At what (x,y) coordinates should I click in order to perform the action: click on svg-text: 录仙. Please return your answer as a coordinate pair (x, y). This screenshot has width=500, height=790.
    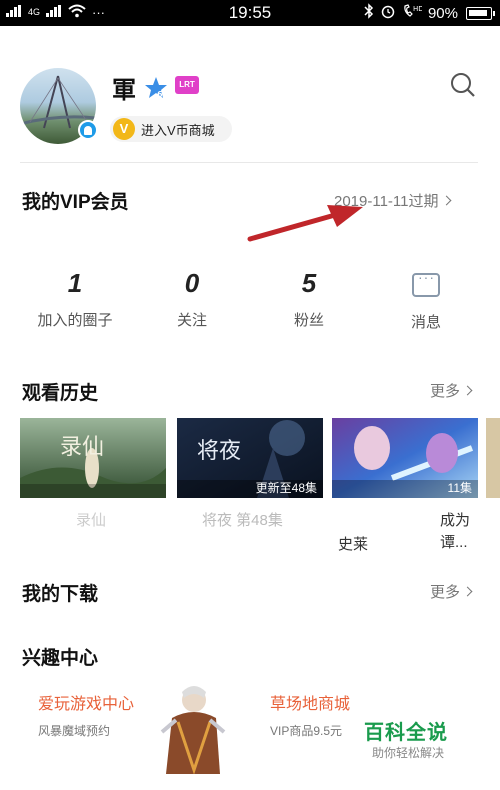
    Looking at the image, I should click on (82, 447).